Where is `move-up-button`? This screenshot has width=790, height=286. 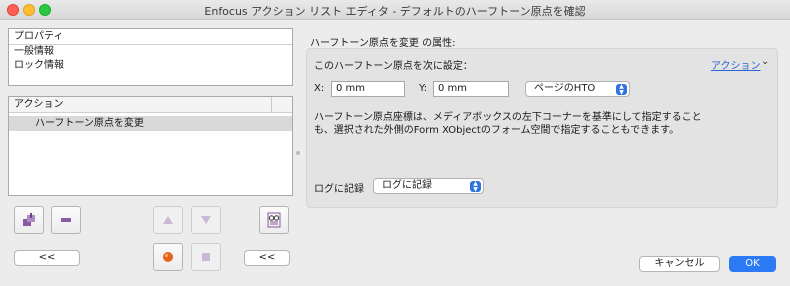
move-up-button is located at coordinates (168, 220).